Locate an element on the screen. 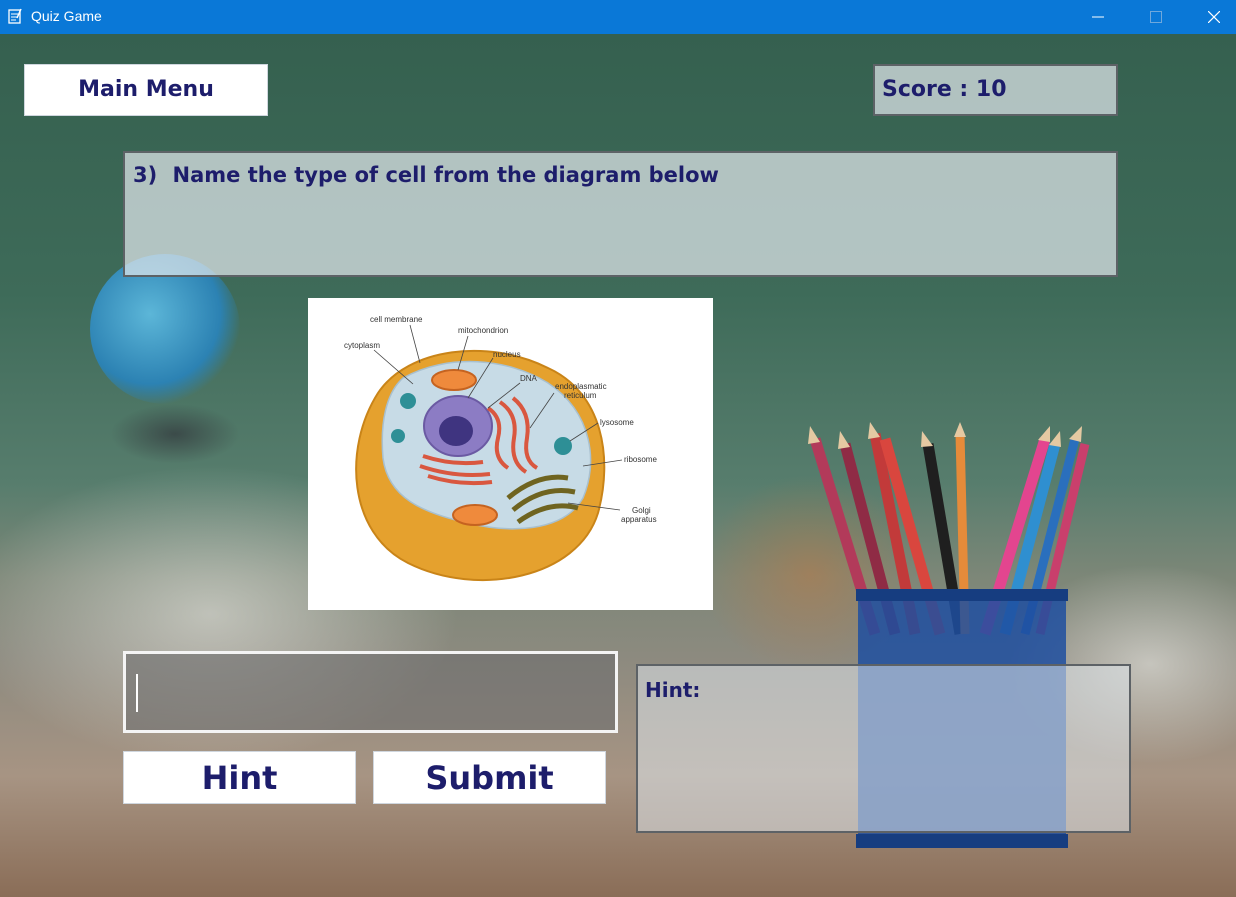 The height and width of the screenshot is (897, 1236). maximize-button is located at coordinates (1157, 17).